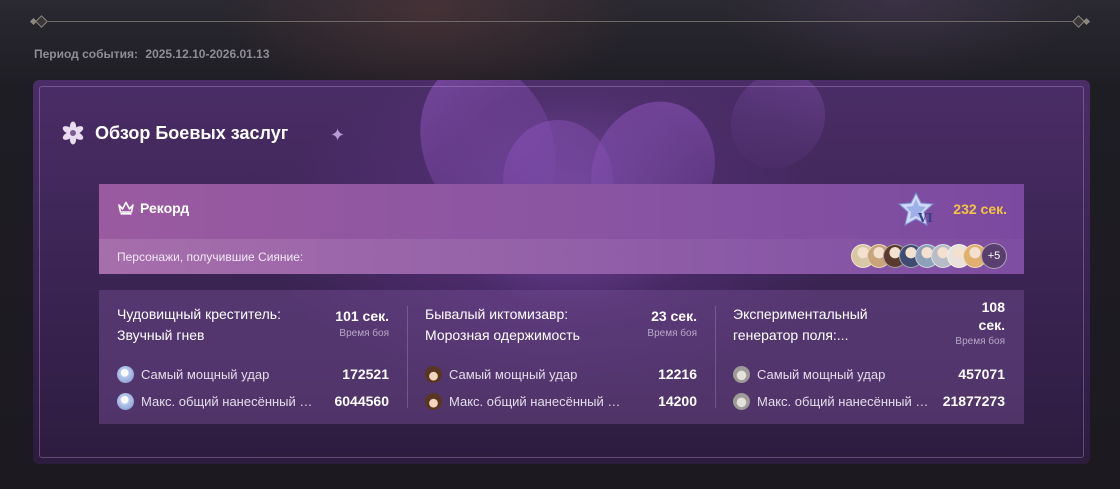  Describe the element at coordinates (991, 316) in the screenshot. I see `battle-time: 108 сек.` at that location.